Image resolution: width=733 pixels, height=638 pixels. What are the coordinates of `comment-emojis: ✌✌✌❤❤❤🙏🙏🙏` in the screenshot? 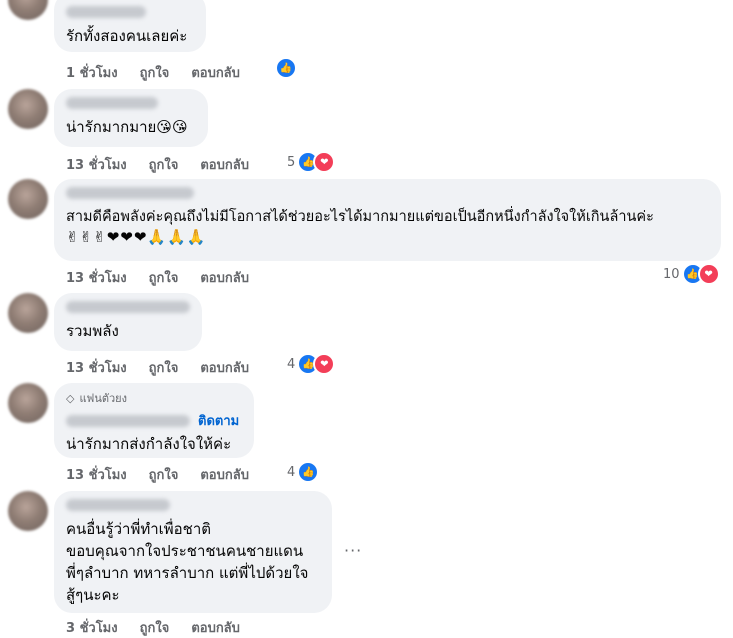 It's located at (136, 237).